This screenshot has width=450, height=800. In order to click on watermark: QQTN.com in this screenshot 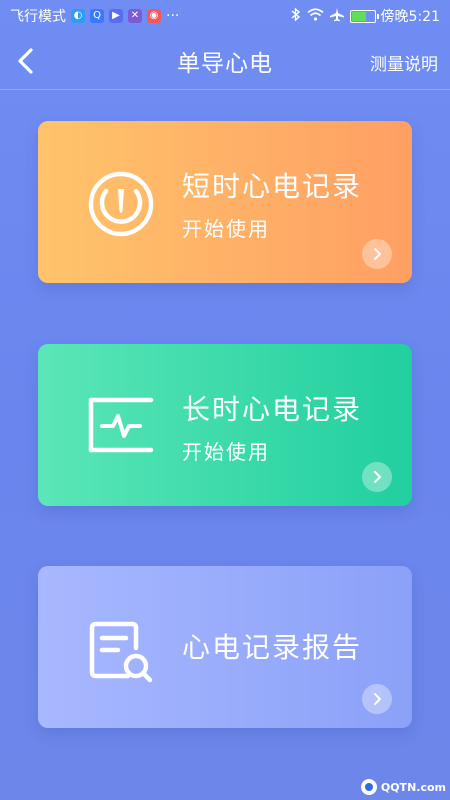, I will do `click(403, 787)`.